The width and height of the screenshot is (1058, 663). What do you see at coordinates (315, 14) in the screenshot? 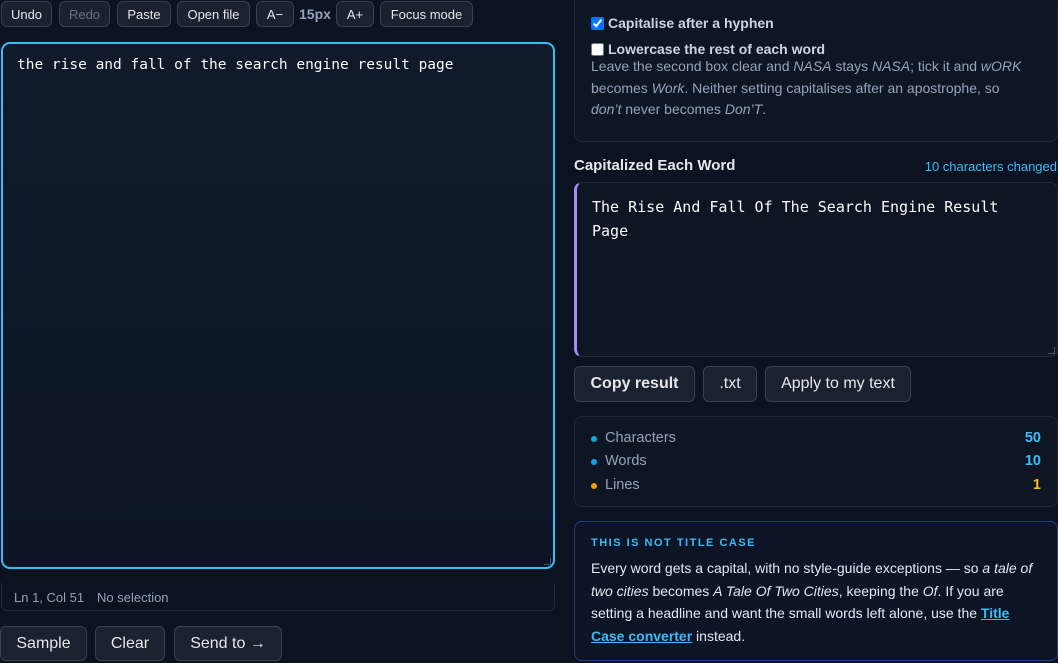
I see `font-size-value: 15px` at bounding box center [315, 14].